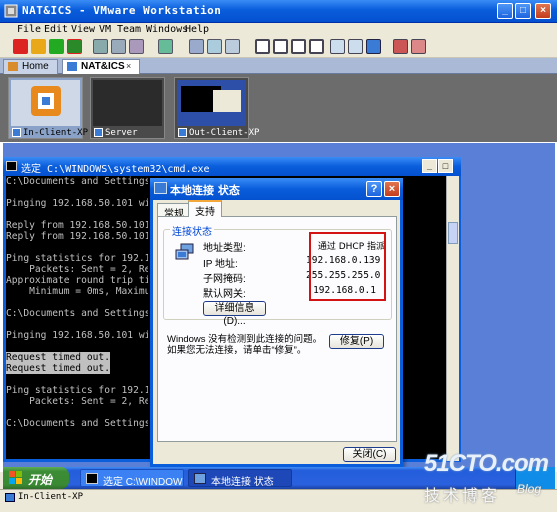 The image size is (557, 512). What do you see at coordinates (77, 368) in the screenshot?
I see `cmd-line: Request timed out.` at bounding box center [77, 368].